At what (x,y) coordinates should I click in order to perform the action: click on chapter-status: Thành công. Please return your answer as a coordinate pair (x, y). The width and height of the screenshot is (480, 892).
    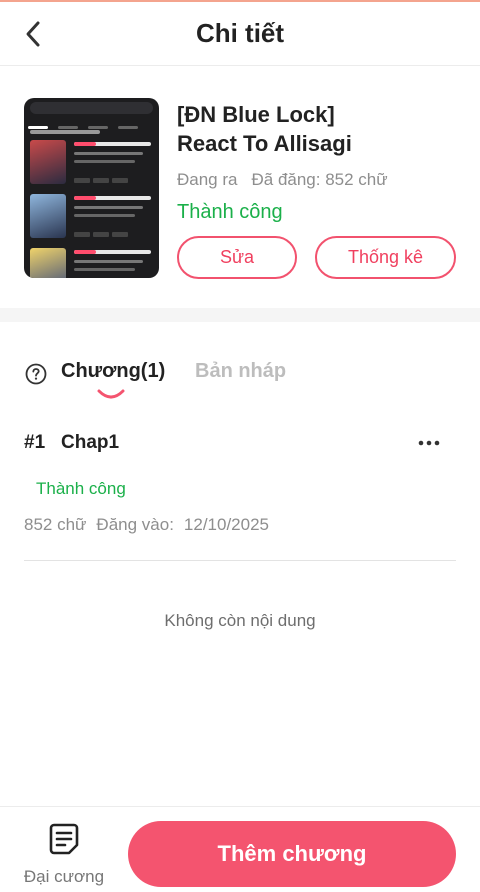
    Looking at the image, I should click on (81, 488).